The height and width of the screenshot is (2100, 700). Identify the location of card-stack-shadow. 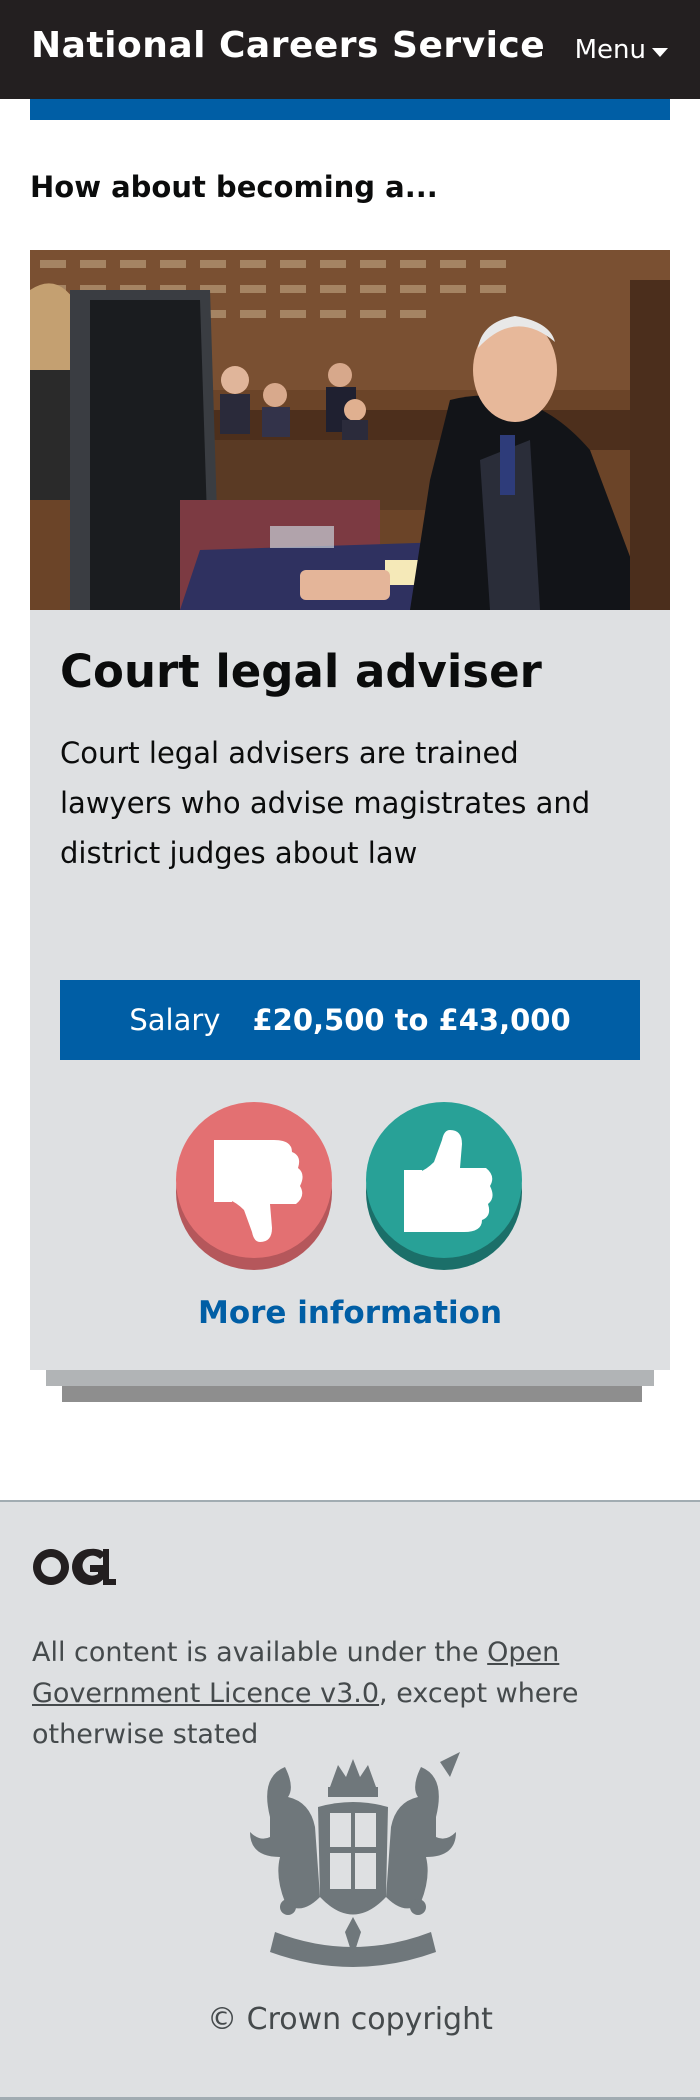
(350, 1378).